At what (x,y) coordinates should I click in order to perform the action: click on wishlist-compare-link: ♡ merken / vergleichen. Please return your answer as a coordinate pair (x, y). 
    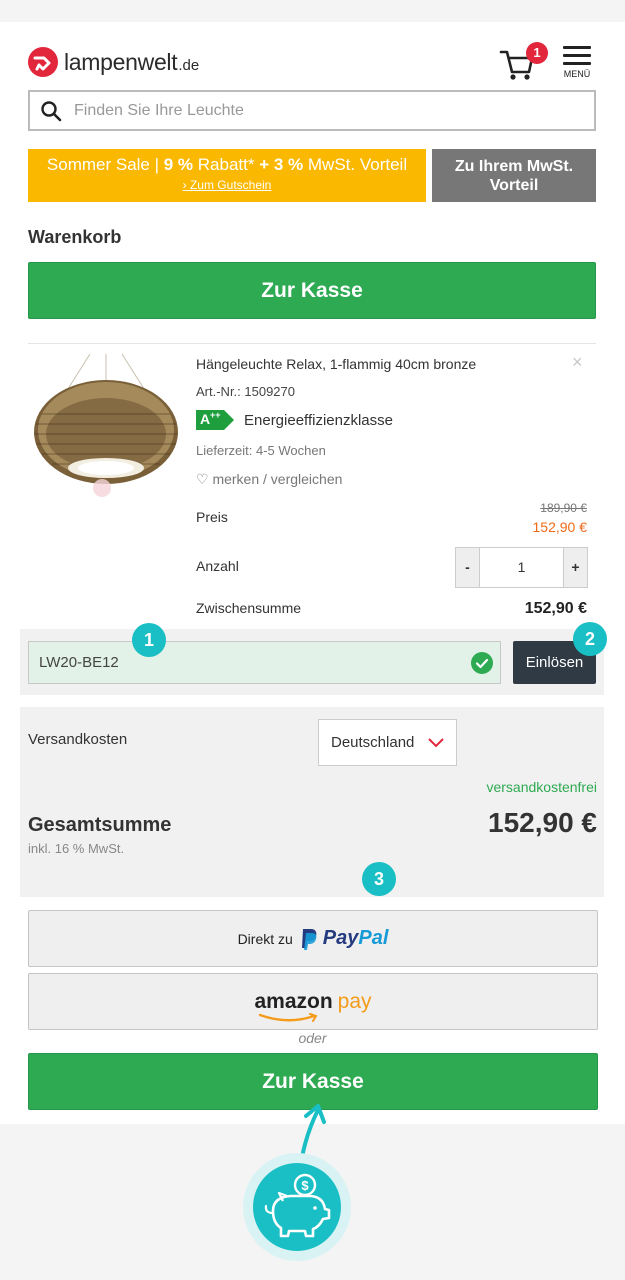
    Looking at the image, I should click on (269, 479).